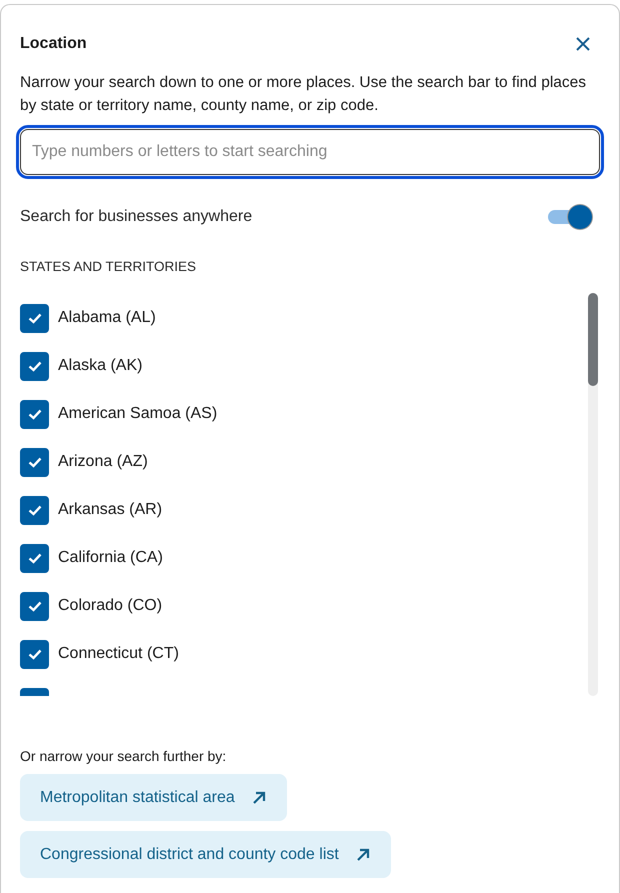 Image resolution: width=620 pixels, height=893 pixels. I want to click on state-label: Arizona (AZ), so click(103, 462).